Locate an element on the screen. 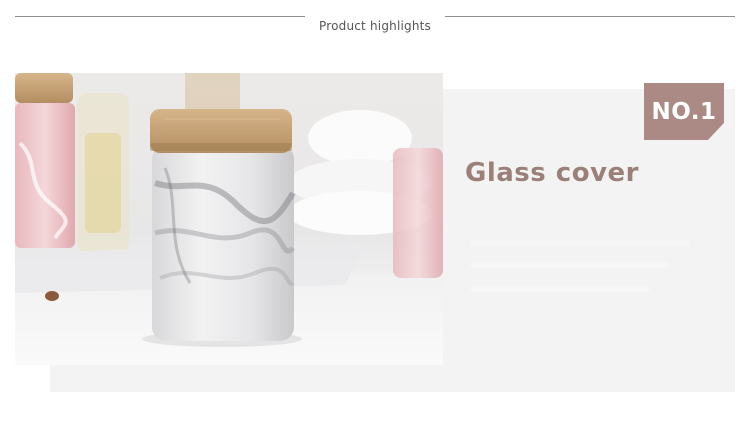 The width and height of the screenshot is (750, 434). header-rule-left is located at coordinates (160, 16).